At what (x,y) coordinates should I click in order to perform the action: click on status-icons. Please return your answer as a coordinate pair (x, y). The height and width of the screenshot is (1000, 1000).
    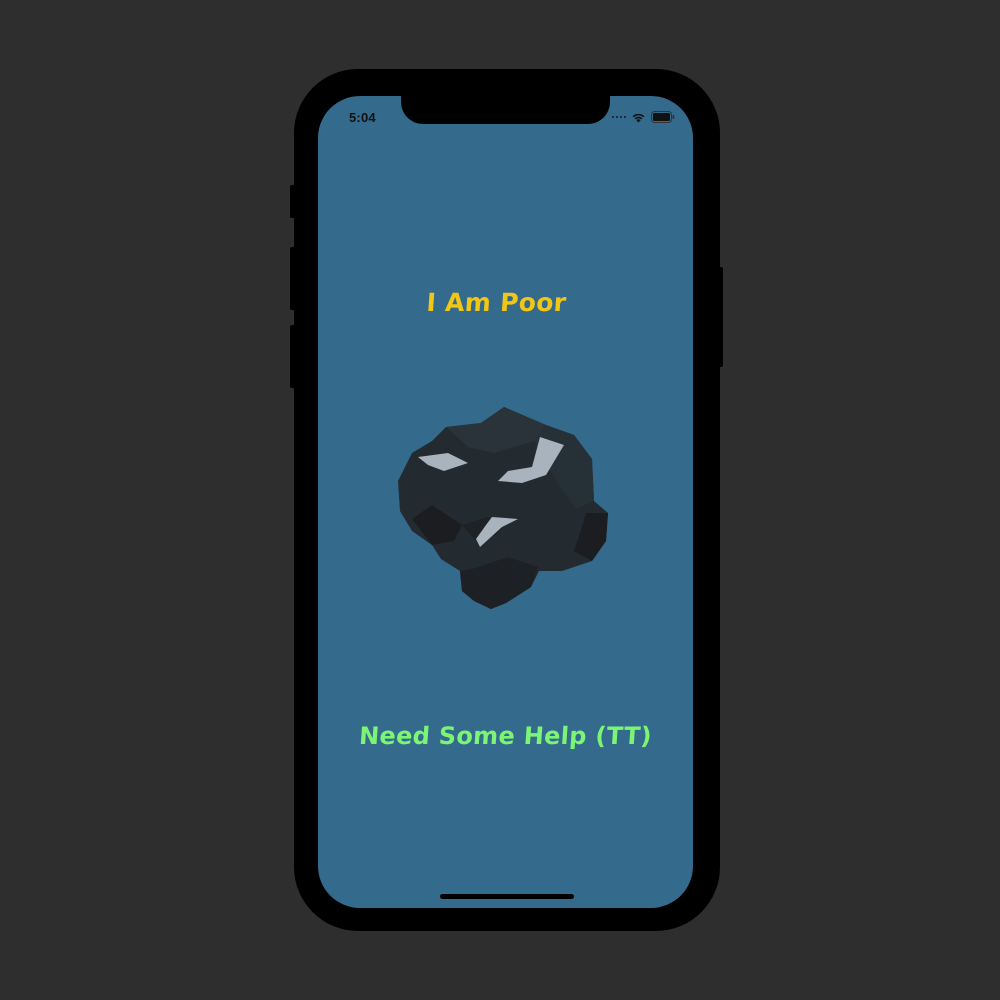
    Looking at the image, I should click on (643, 117).